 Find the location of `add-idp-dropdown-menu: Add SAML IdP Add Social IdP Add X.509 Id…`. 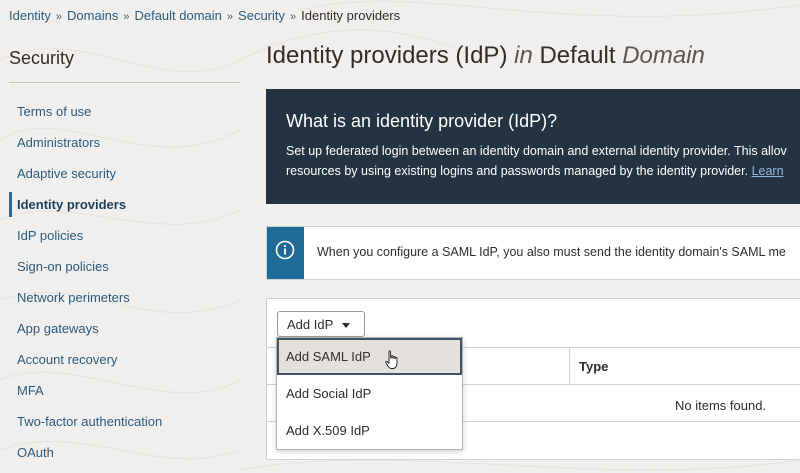

add-idp-dropdown-menu: Add SAML IdP Add Social IdP Add X.509 Id… is located at coordinates (369, 393).